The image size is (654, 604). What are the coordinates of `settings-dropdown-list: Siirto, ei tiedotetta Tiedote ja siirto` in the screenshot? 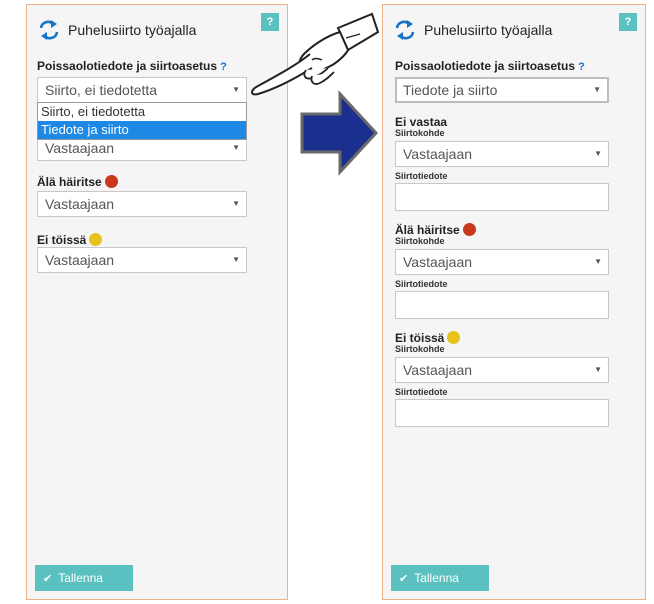 It's located at (142, 121).